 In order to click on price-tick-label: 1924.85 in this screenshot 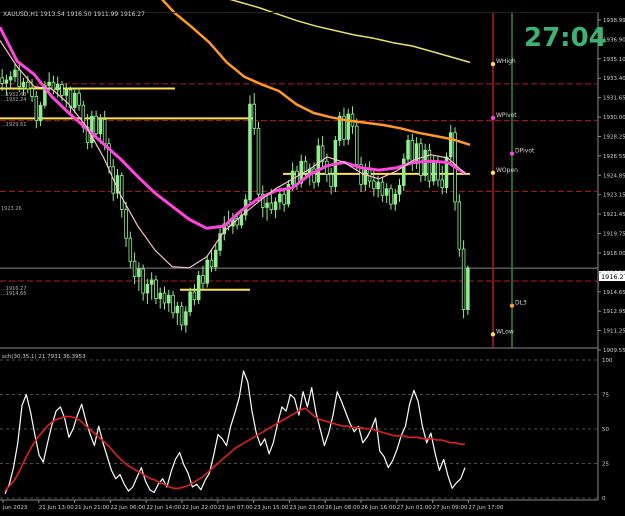, I will do `click(614, 176)`.